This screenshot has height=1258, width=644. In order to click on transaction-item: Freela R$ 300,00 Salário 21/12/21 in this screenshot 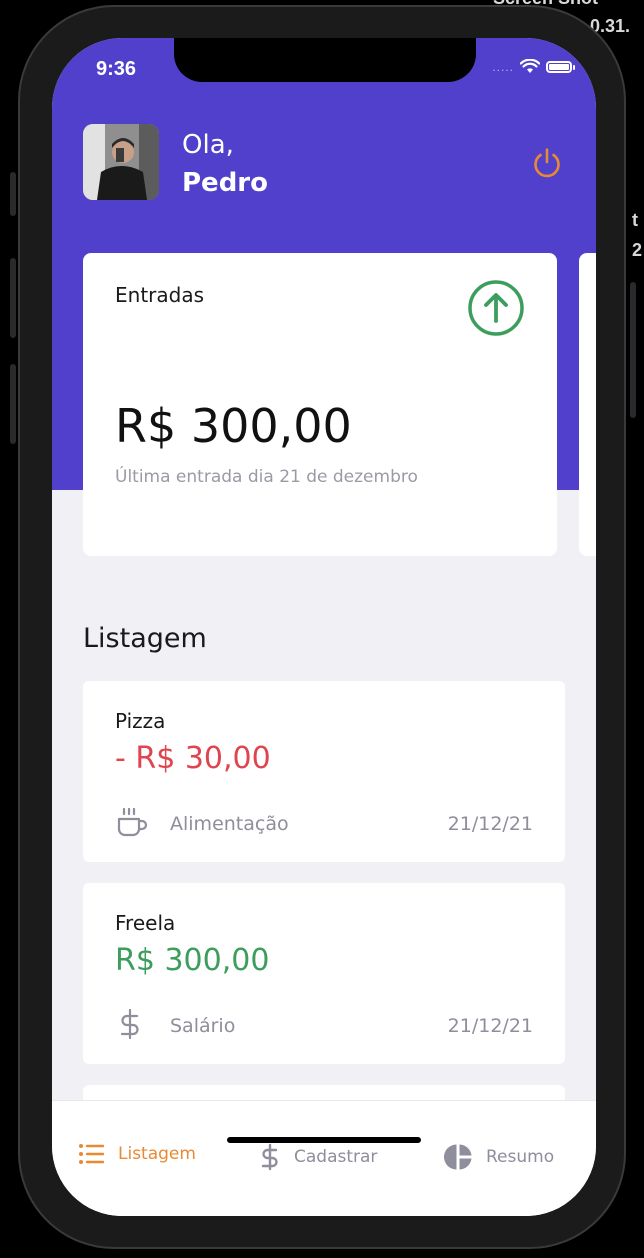, I will do `click(324, 973)`.